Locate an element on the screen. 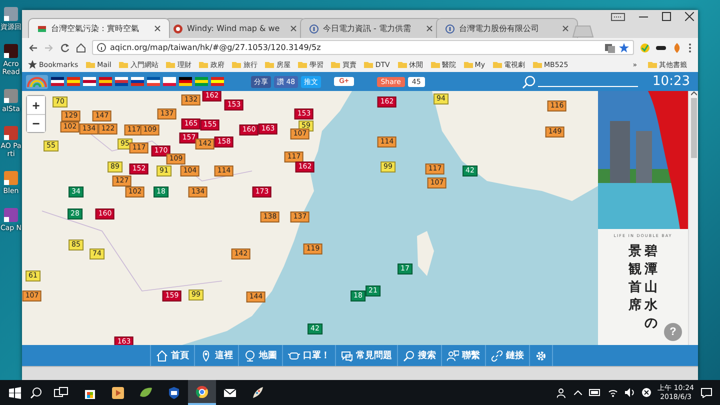  wifi-icon is located at coordinates (613, 392).